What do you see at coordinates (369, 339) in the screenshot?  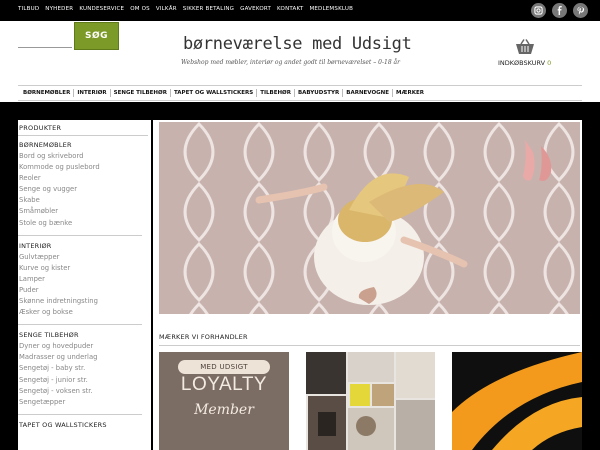 I see `brands-heading: MÆRKER VI FORHANDLER` at bounding box center [369, 339].